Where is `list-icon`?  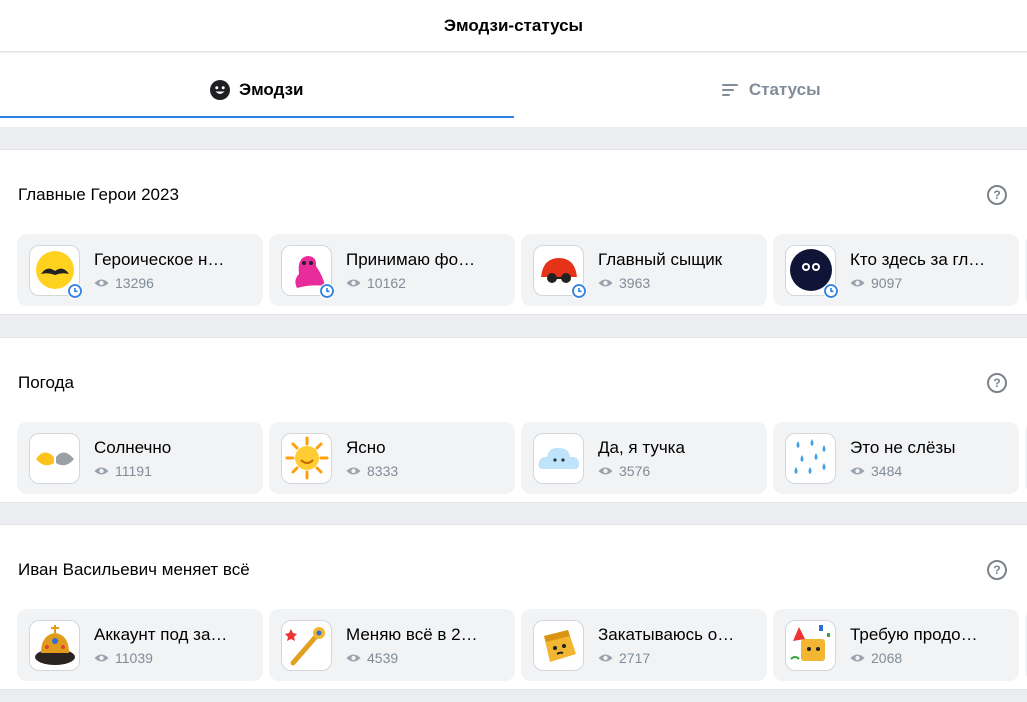
list-icon is located at coordinates (730, 90).